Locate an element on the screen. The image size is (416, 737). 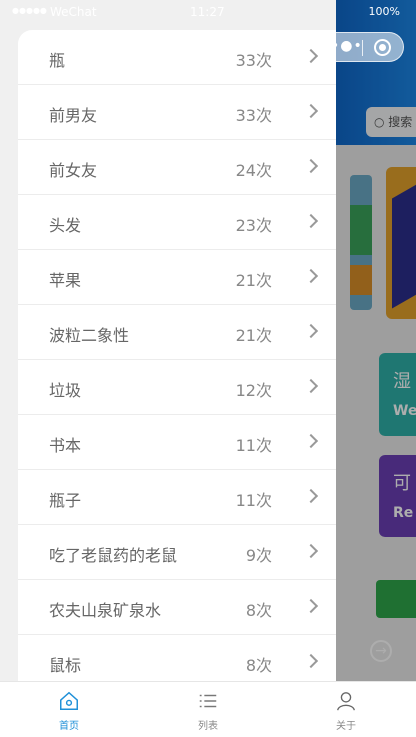
tab-bar: 首页 列表 关于 is located at coordinates (208, 709).